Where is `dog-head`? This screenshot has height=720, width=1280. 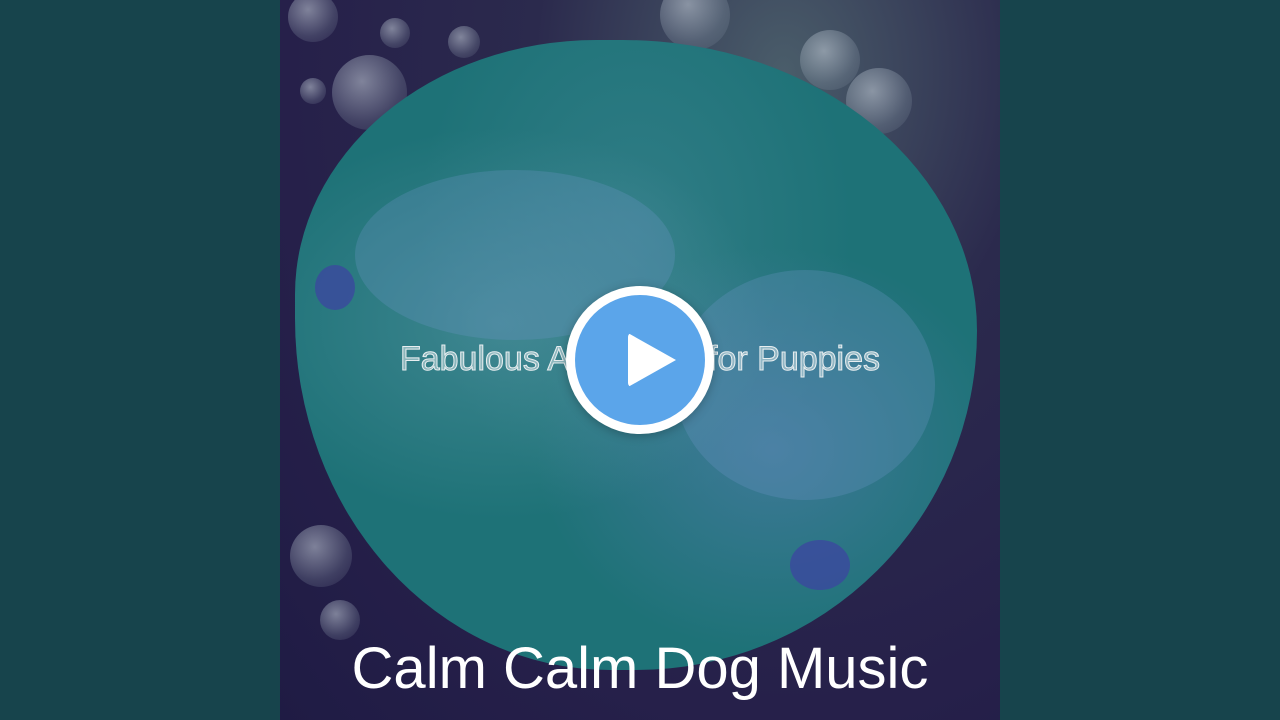
dog-head is located at coordinates (805, 385).